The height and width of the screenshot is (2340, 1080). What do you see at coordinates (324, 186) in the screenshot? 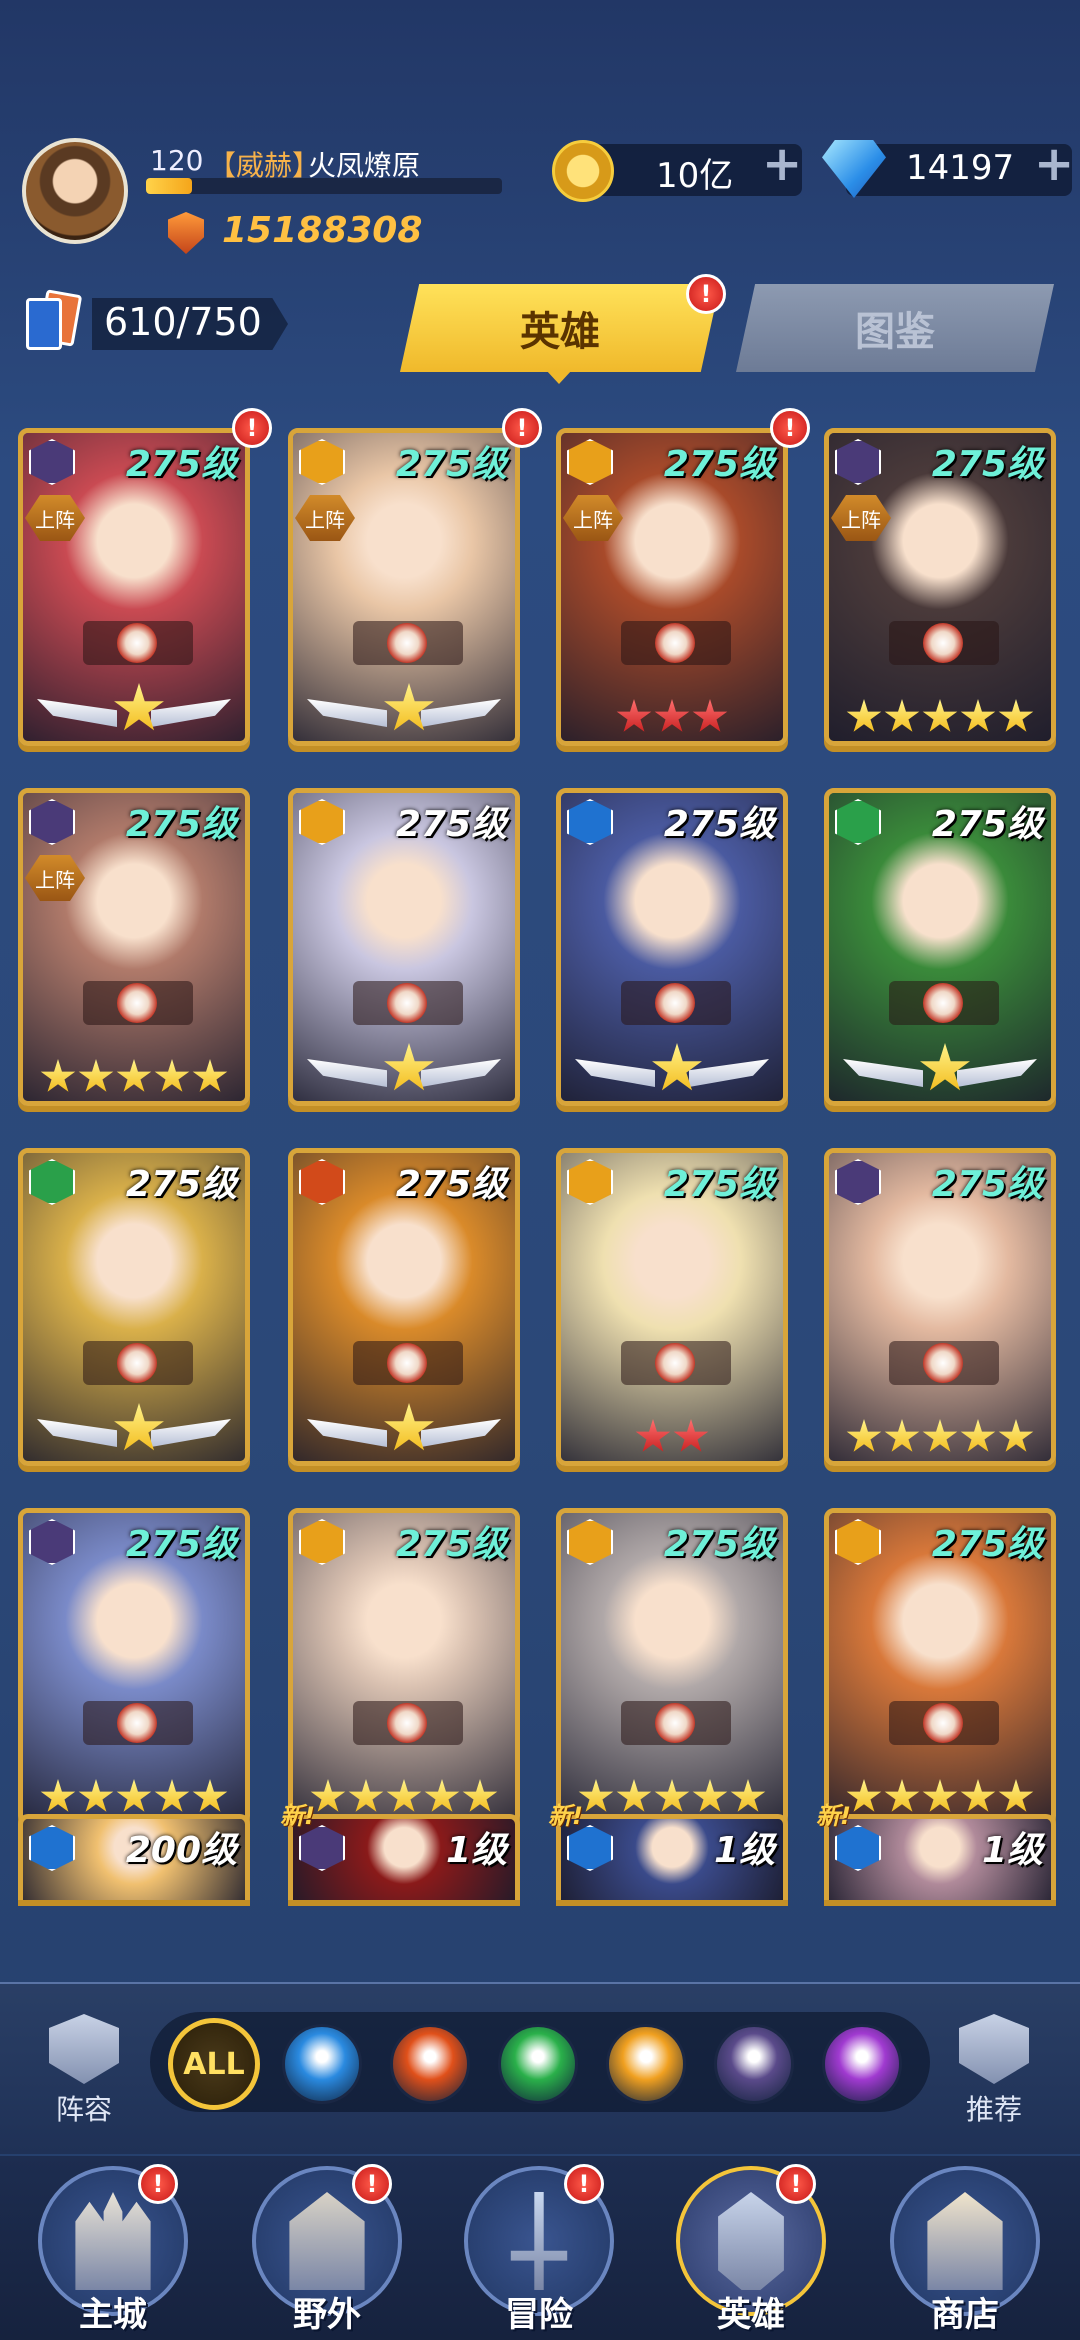
I see `xp-bar` at bounding box center [324, 186].